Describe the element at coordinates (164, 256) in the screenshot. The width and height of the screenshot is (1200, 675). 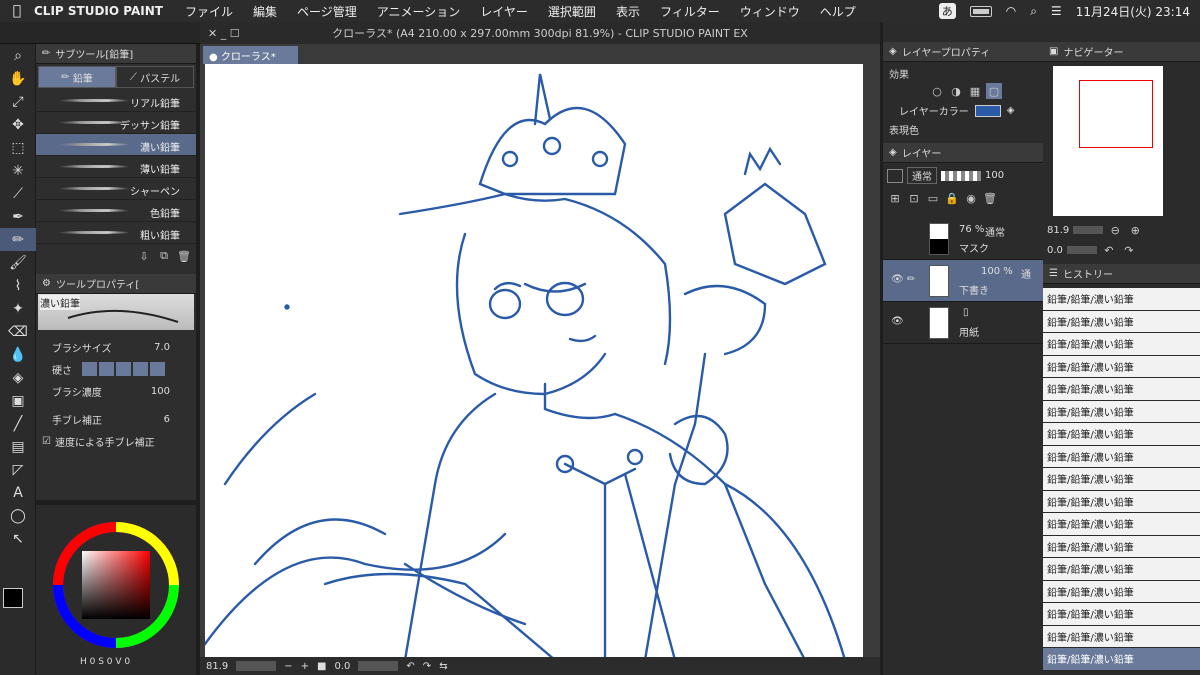
I see `copy-icon: ⧉` at that location.